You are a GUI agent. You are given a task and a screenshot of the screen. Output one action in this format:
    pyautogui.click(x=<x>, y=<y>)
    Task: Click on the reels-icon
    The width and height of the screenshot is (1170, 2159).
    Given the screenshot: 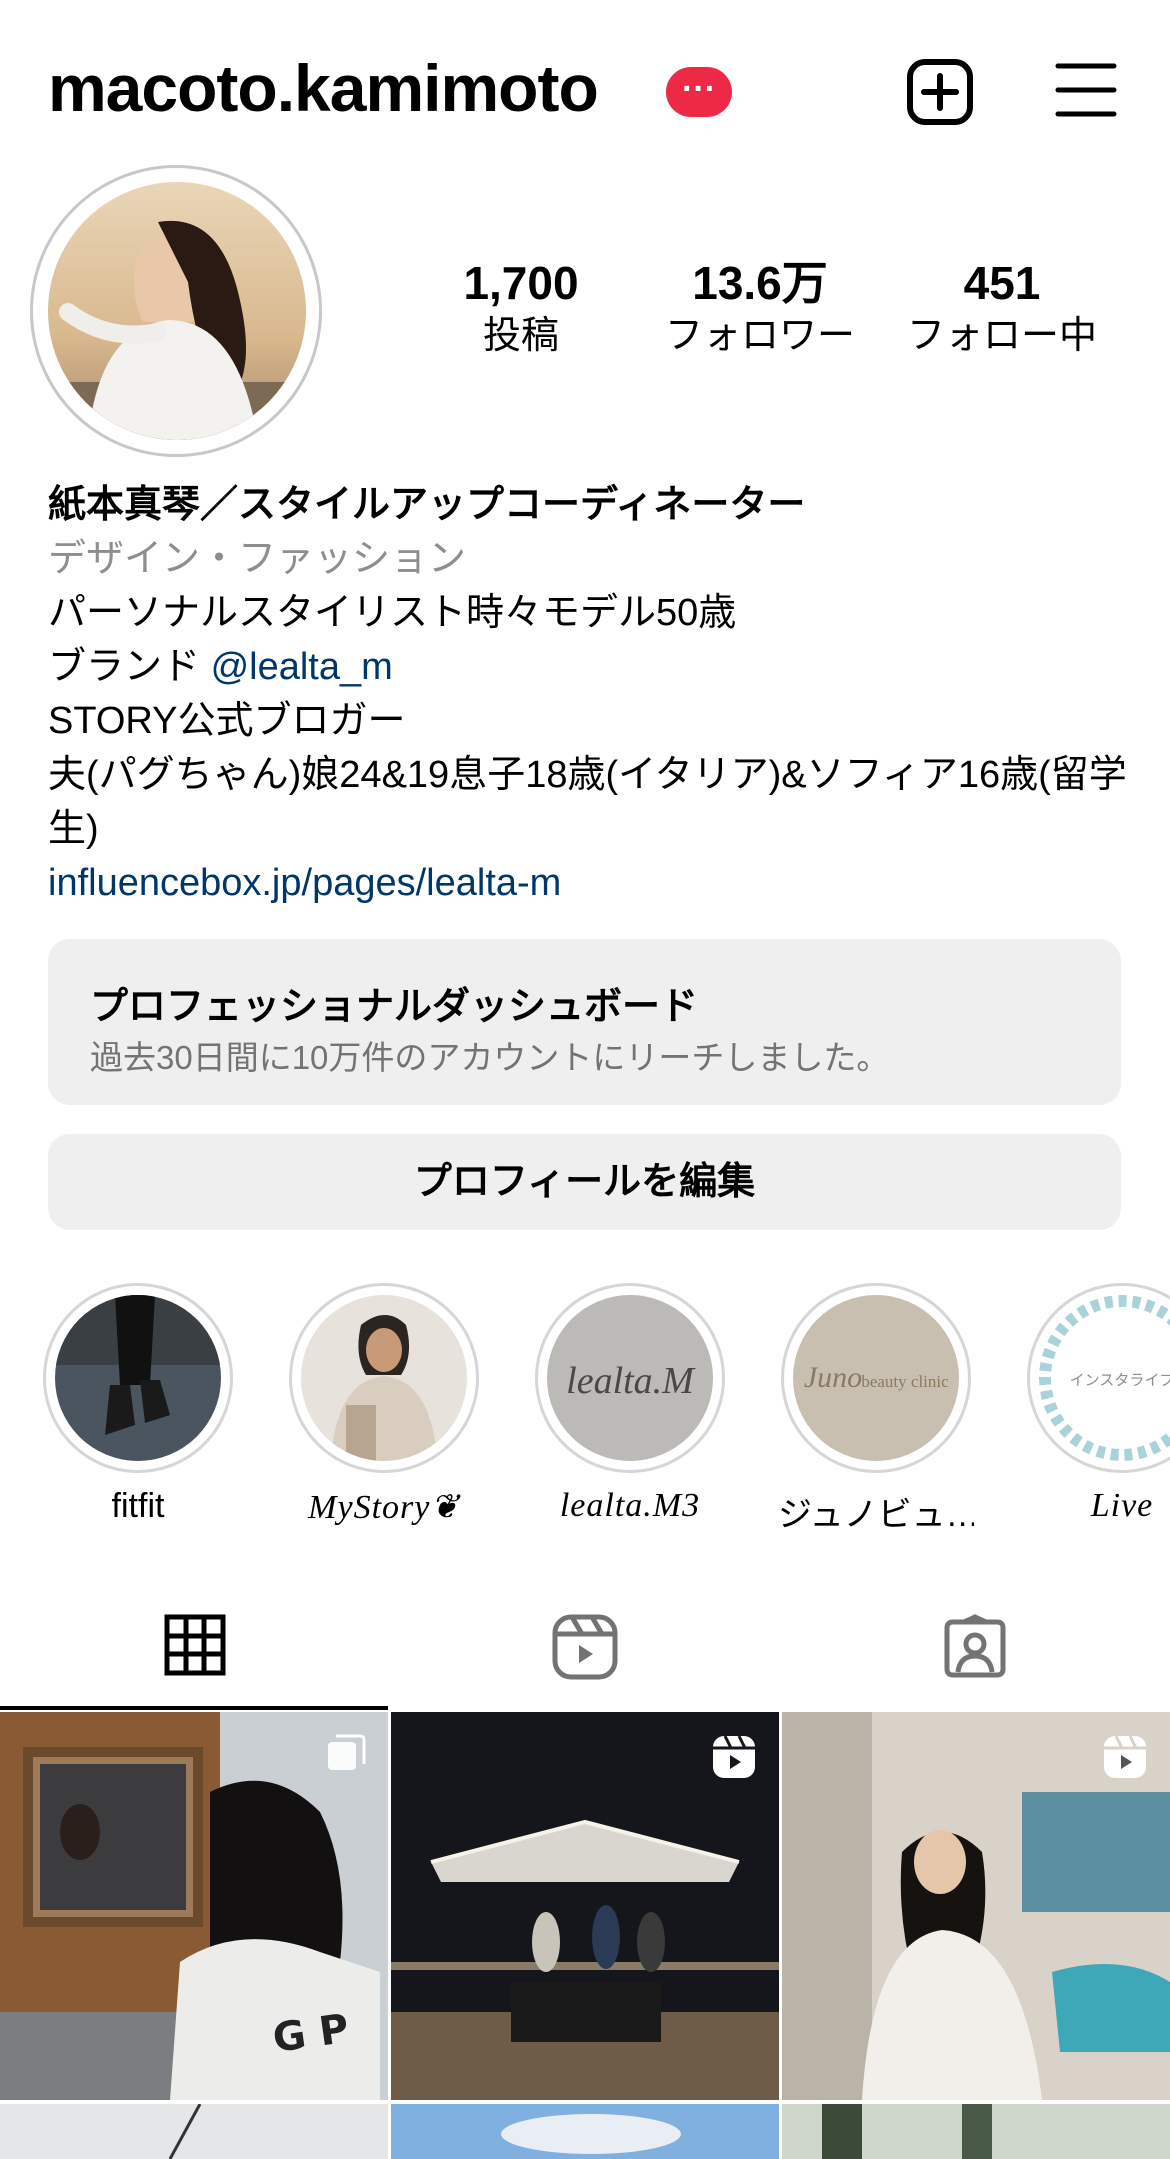 What is the action you would take?
    pyautogui.click(x=585, y=1647)
    